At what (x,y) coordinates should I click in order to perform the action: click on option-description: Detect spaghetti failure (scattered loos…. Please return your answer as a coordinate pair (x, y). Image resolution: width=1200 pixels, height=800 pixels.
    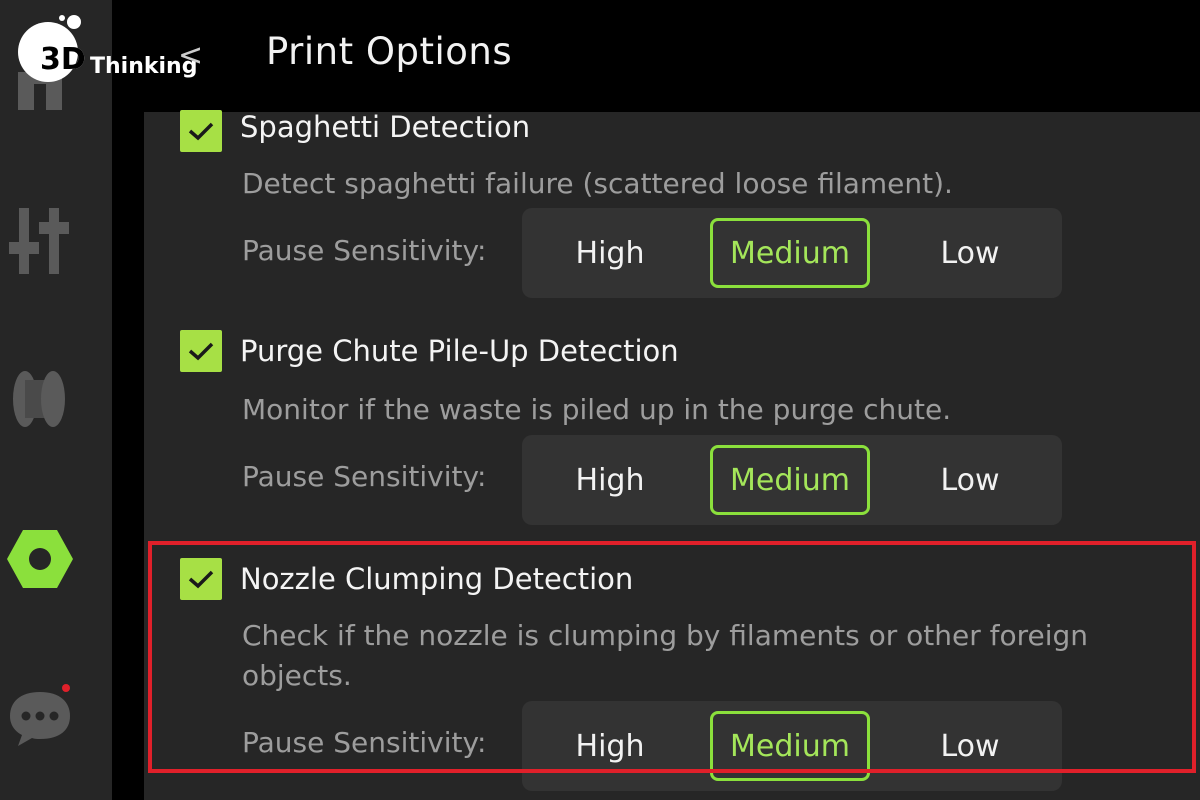
    Looking at the image, I should click on (597, 183).